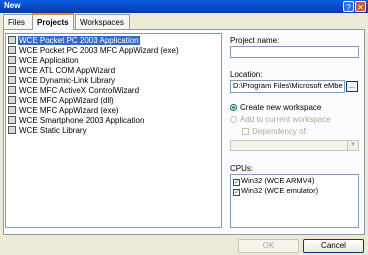  I want to click on add-to-current-workspace-label: Add to current workspace, so click(285, 119).